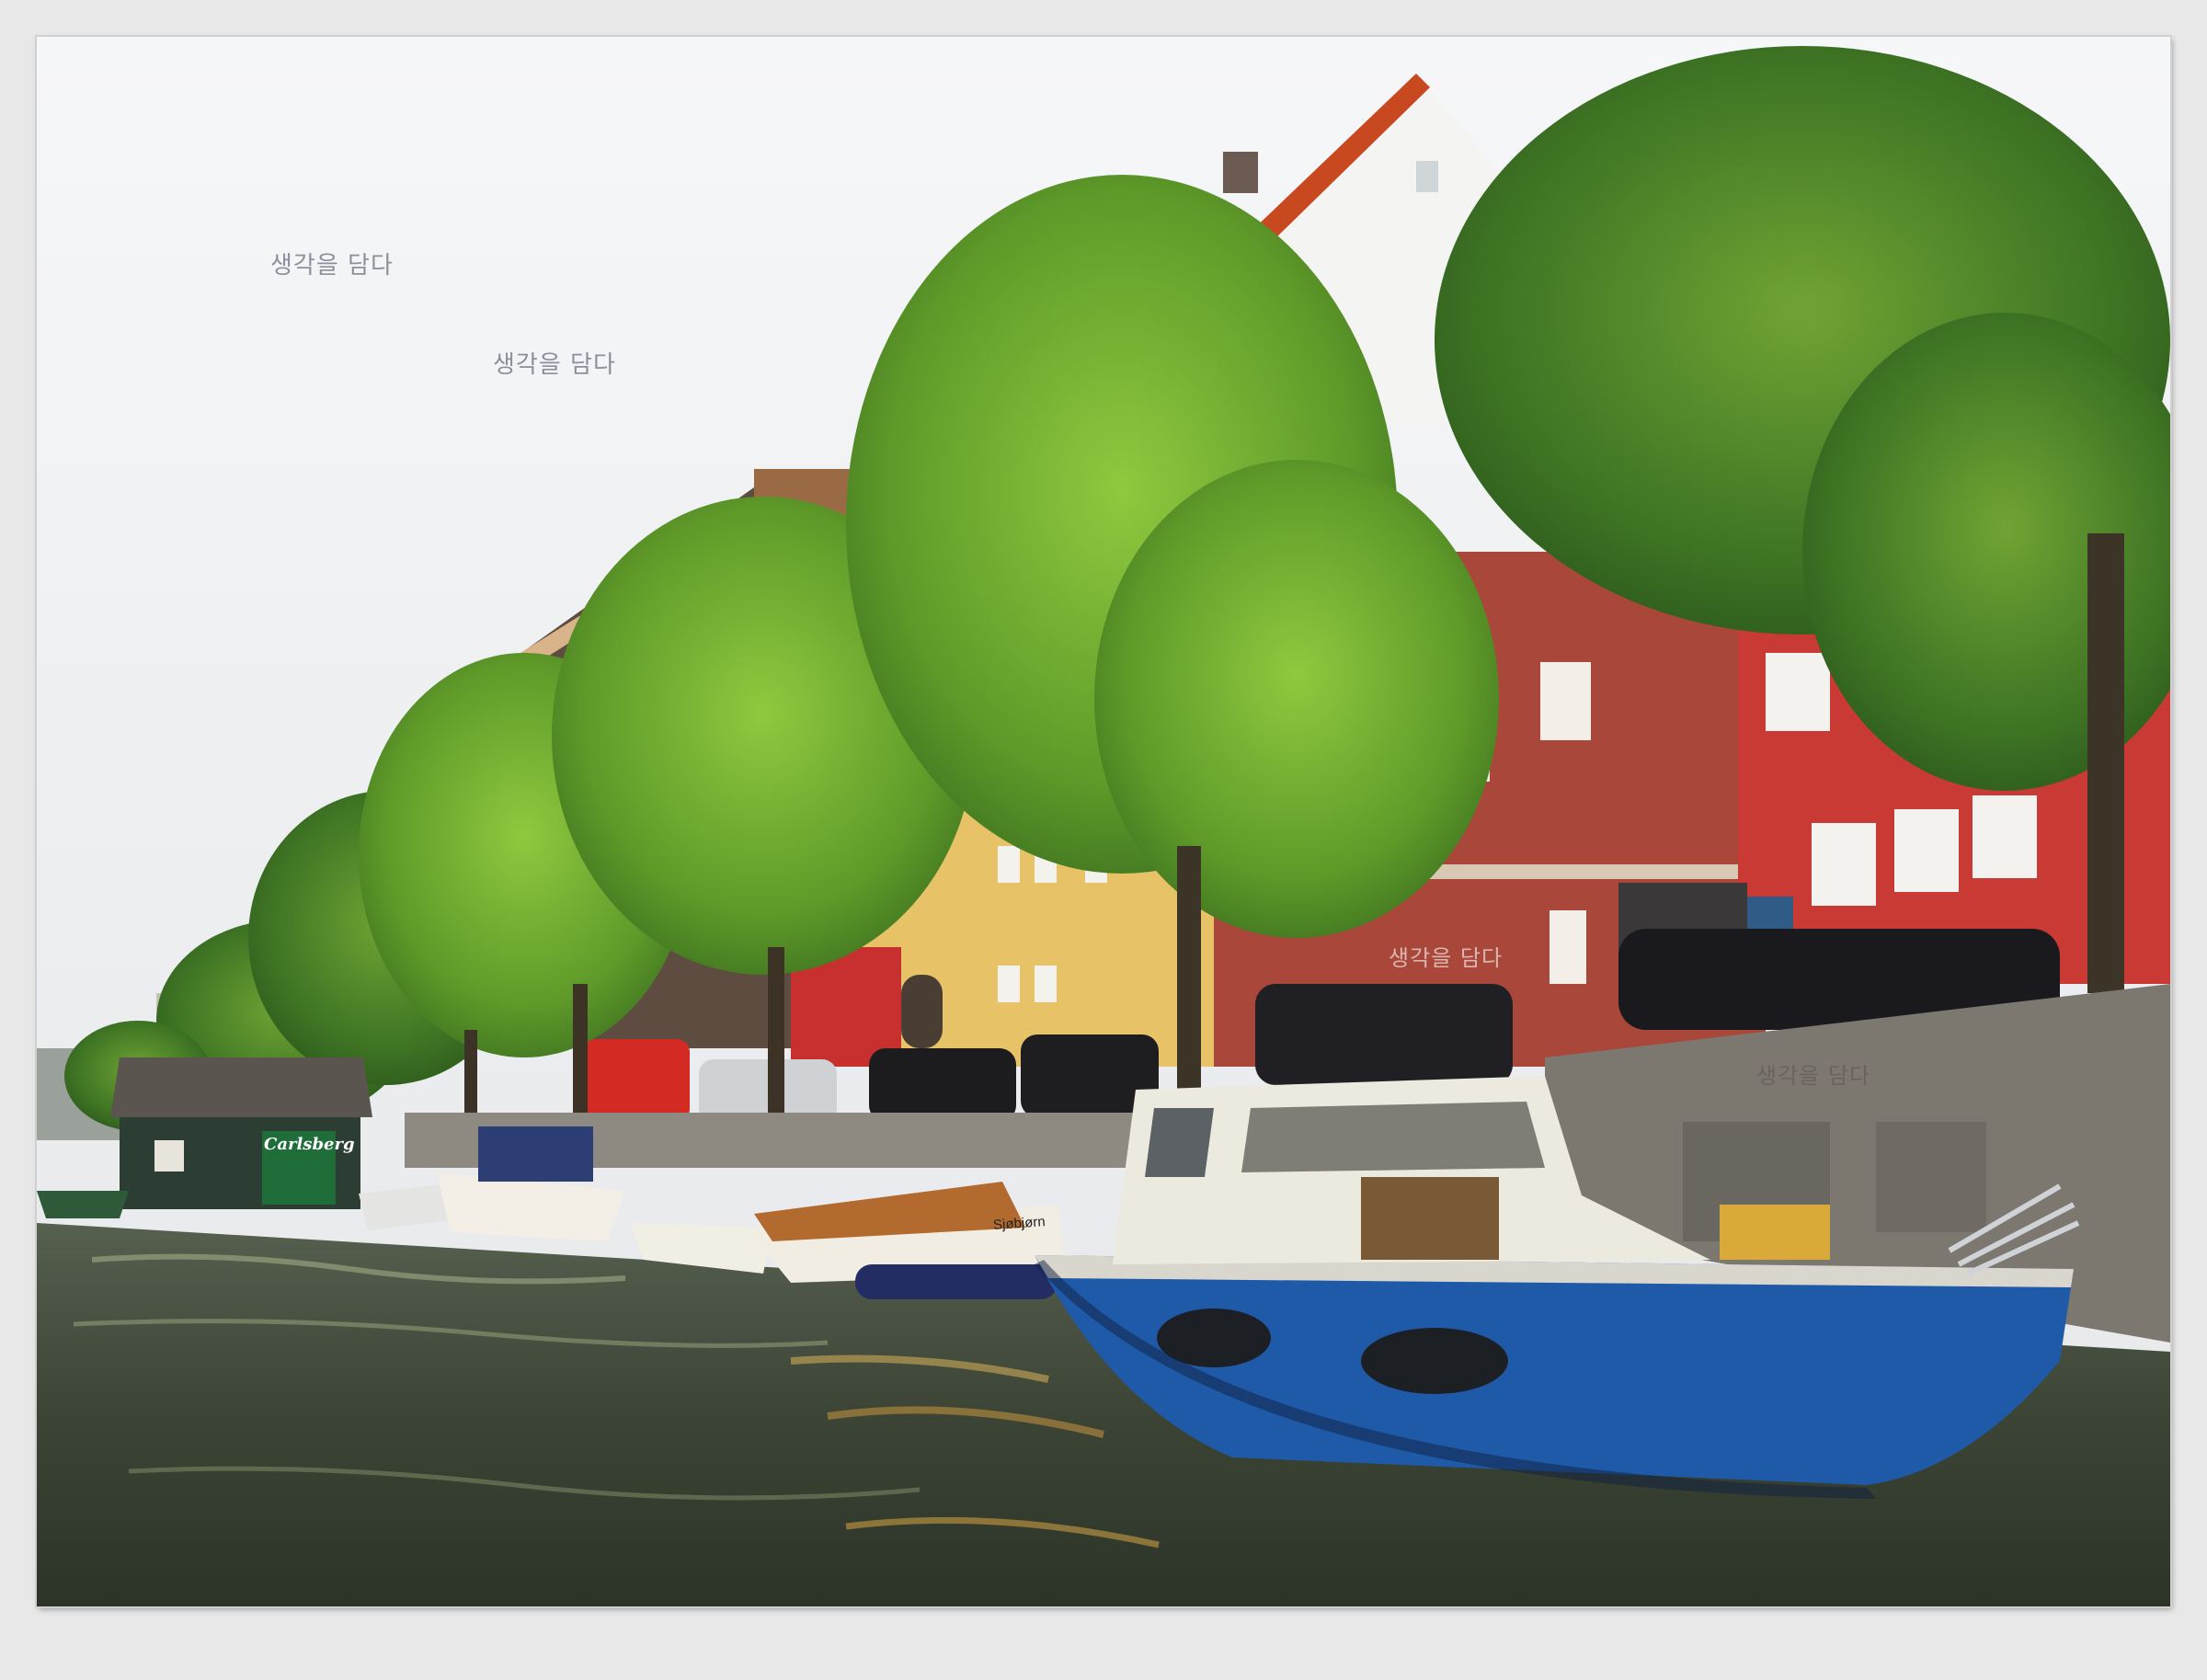 The width and height of the screenshot is (2207, 1680). Describe the element at coordinates (309, 1144) in the screenshot. I see `carlsberg-sign: Carlsberg` at that location.